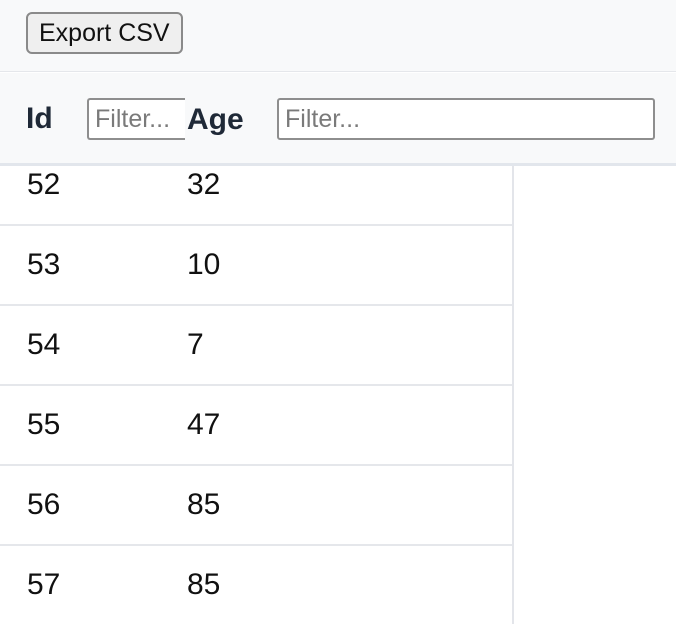 The image size is (676, 624). I want to click on cell-id: 57, so click(44, 584).